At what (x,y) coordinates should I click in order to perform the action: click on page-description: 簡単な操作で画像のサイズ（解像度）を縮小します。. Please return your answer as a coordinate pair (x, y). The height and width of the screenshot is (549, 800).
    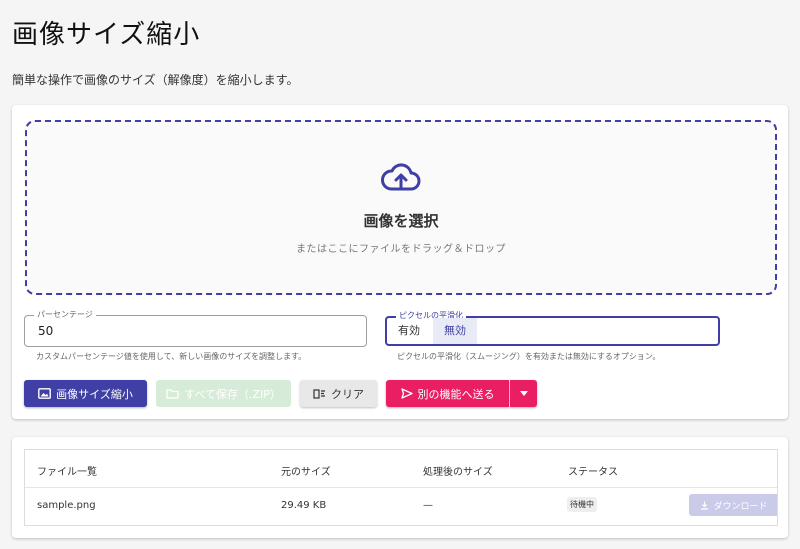
    Looking at the image, I should click on (155, 80).